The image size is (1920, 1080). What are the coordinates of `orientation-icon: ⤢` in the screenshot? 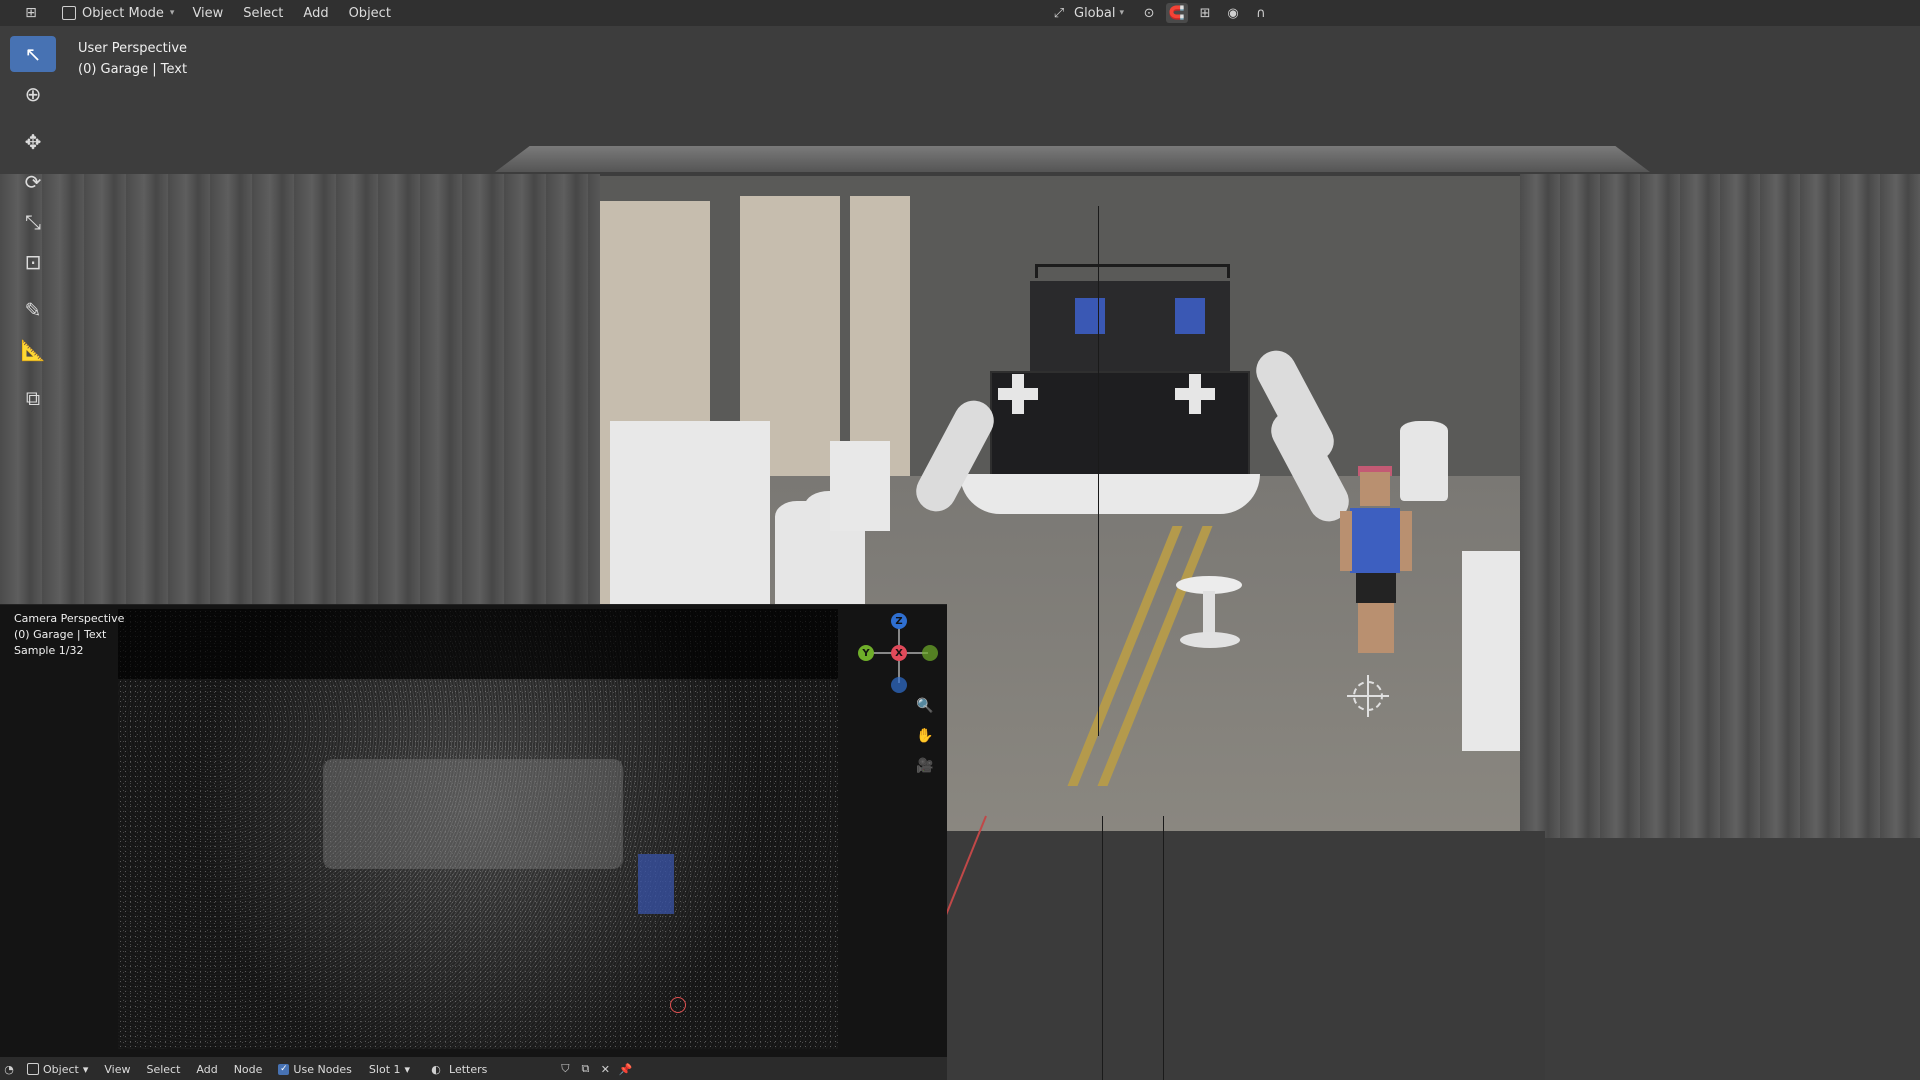 It's located at (1059, 13).